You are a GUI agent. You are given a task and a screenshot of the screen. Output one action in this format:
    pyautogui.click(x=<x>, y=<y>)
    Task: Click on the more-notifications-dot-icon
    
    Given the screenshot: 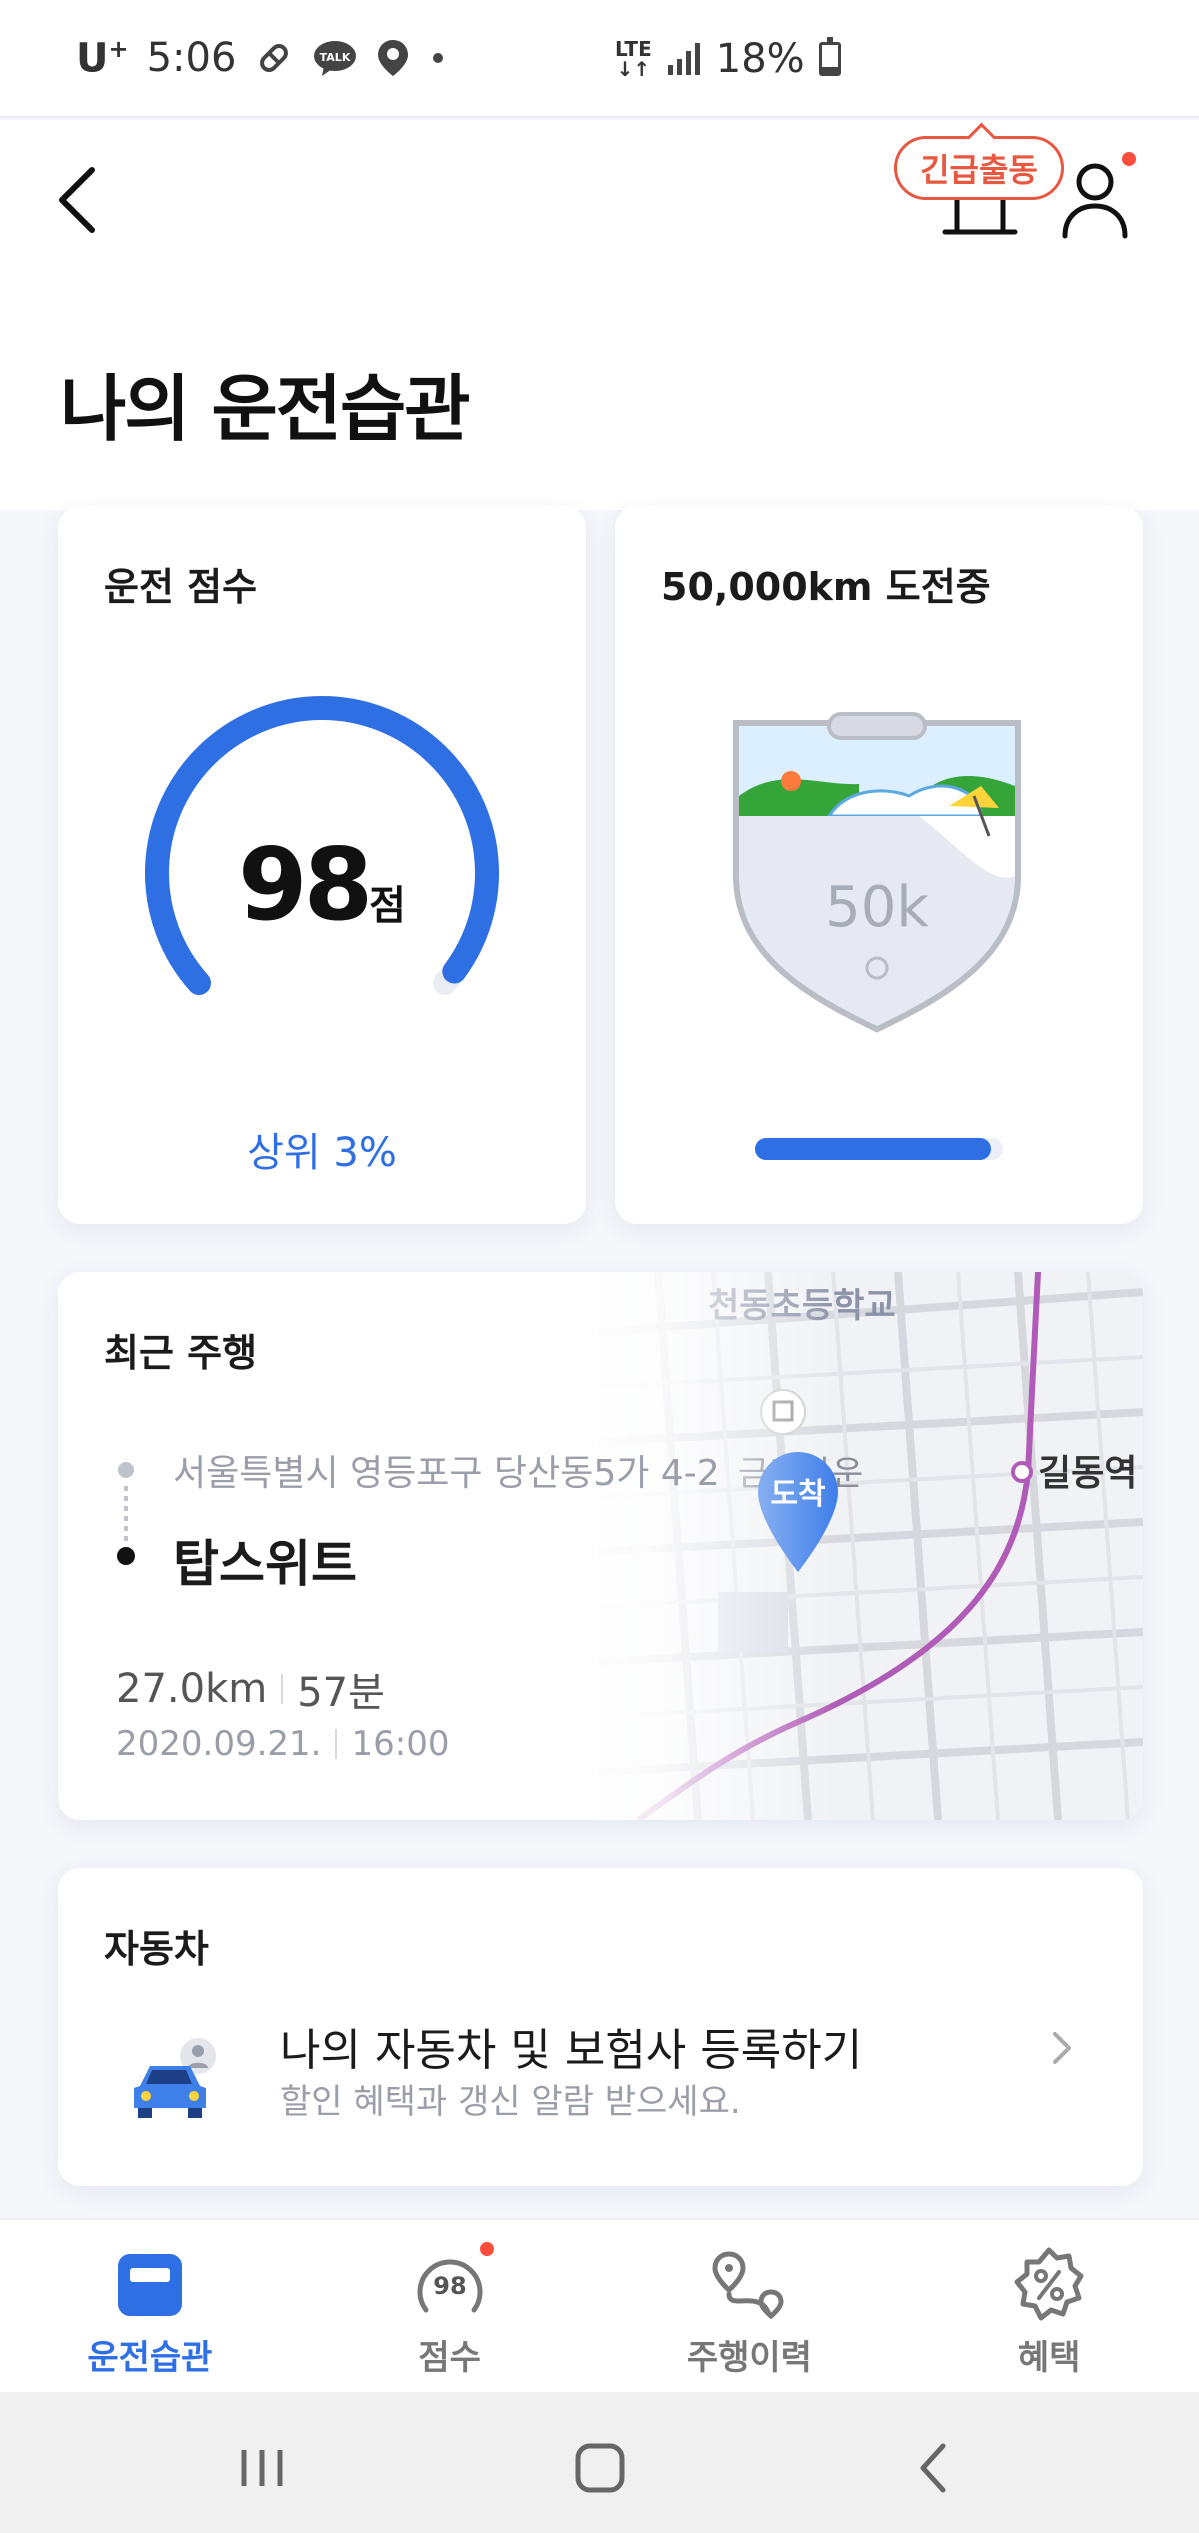 What is the action you would take?
    pyautogui.click(x=438, y=58)
    